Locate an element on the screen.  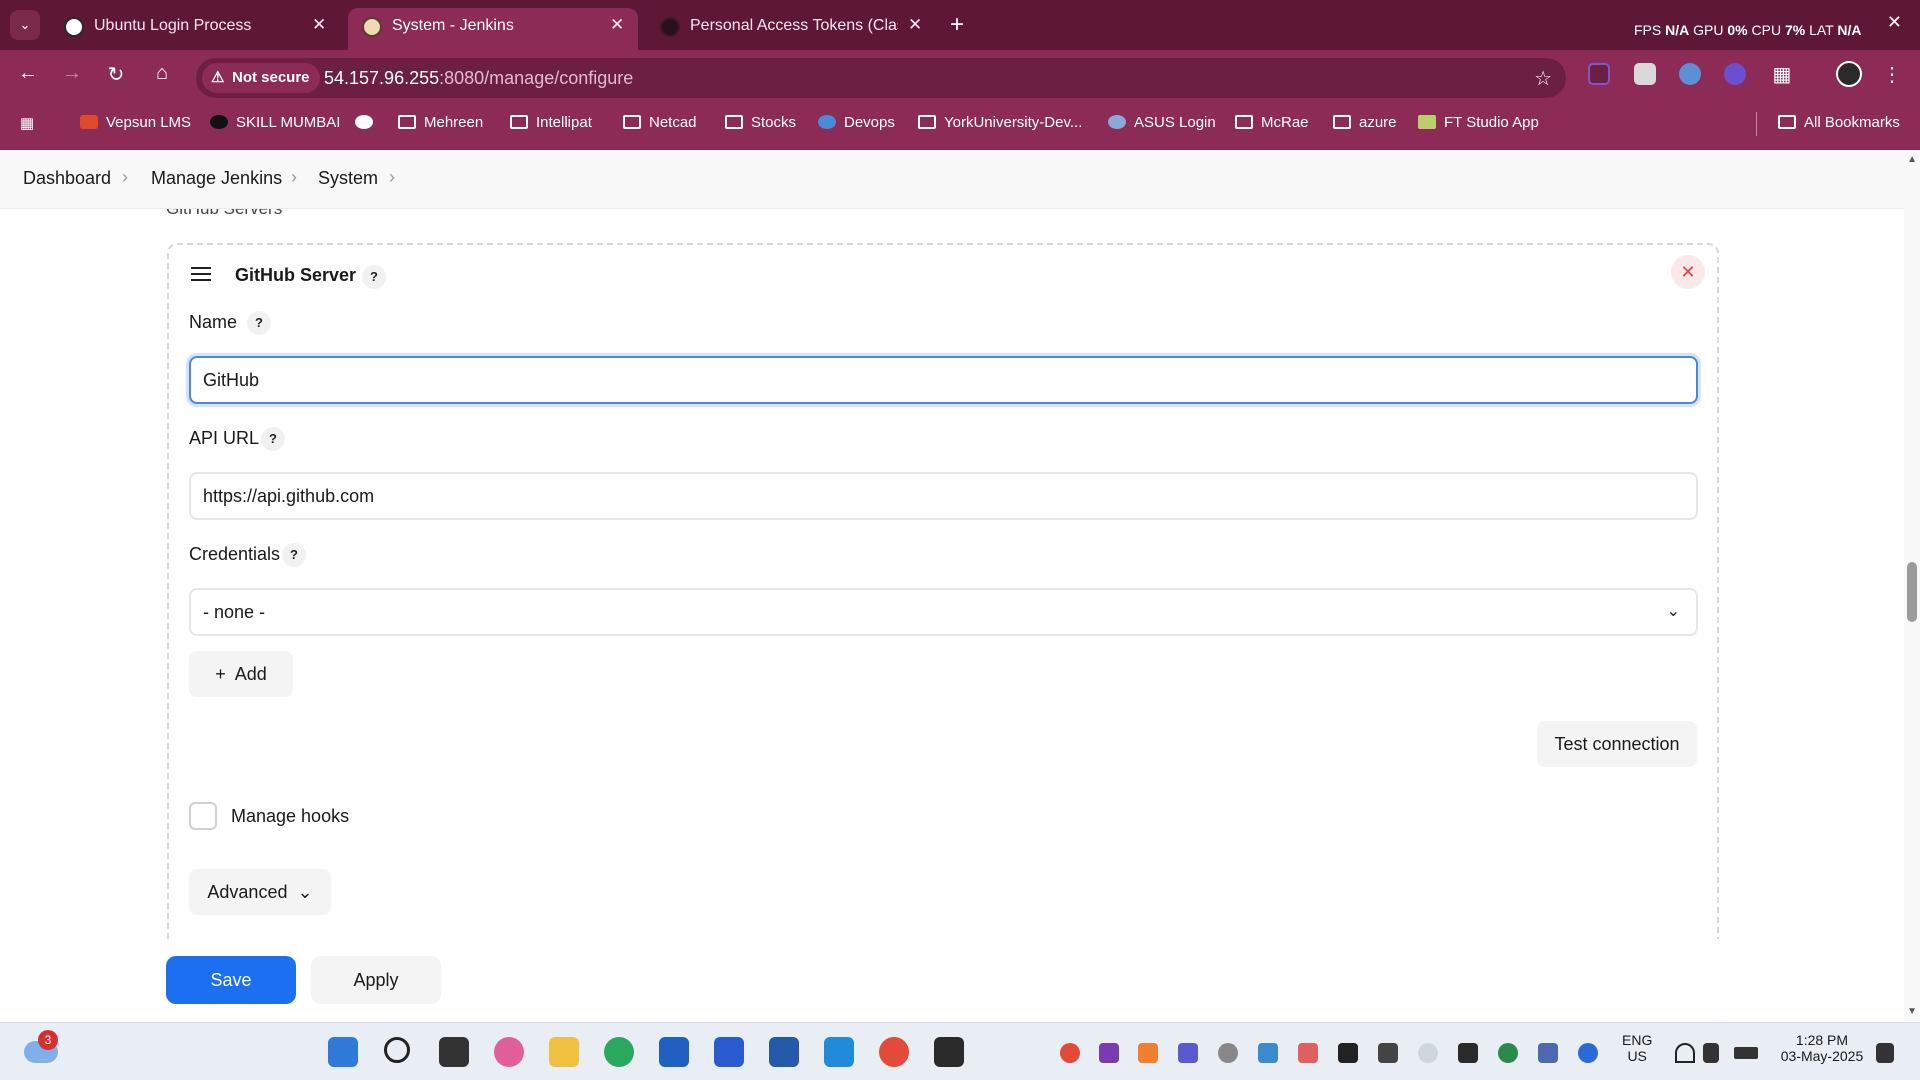
scroll-up-icon: ▲ is located at coordinates (1912, 159).